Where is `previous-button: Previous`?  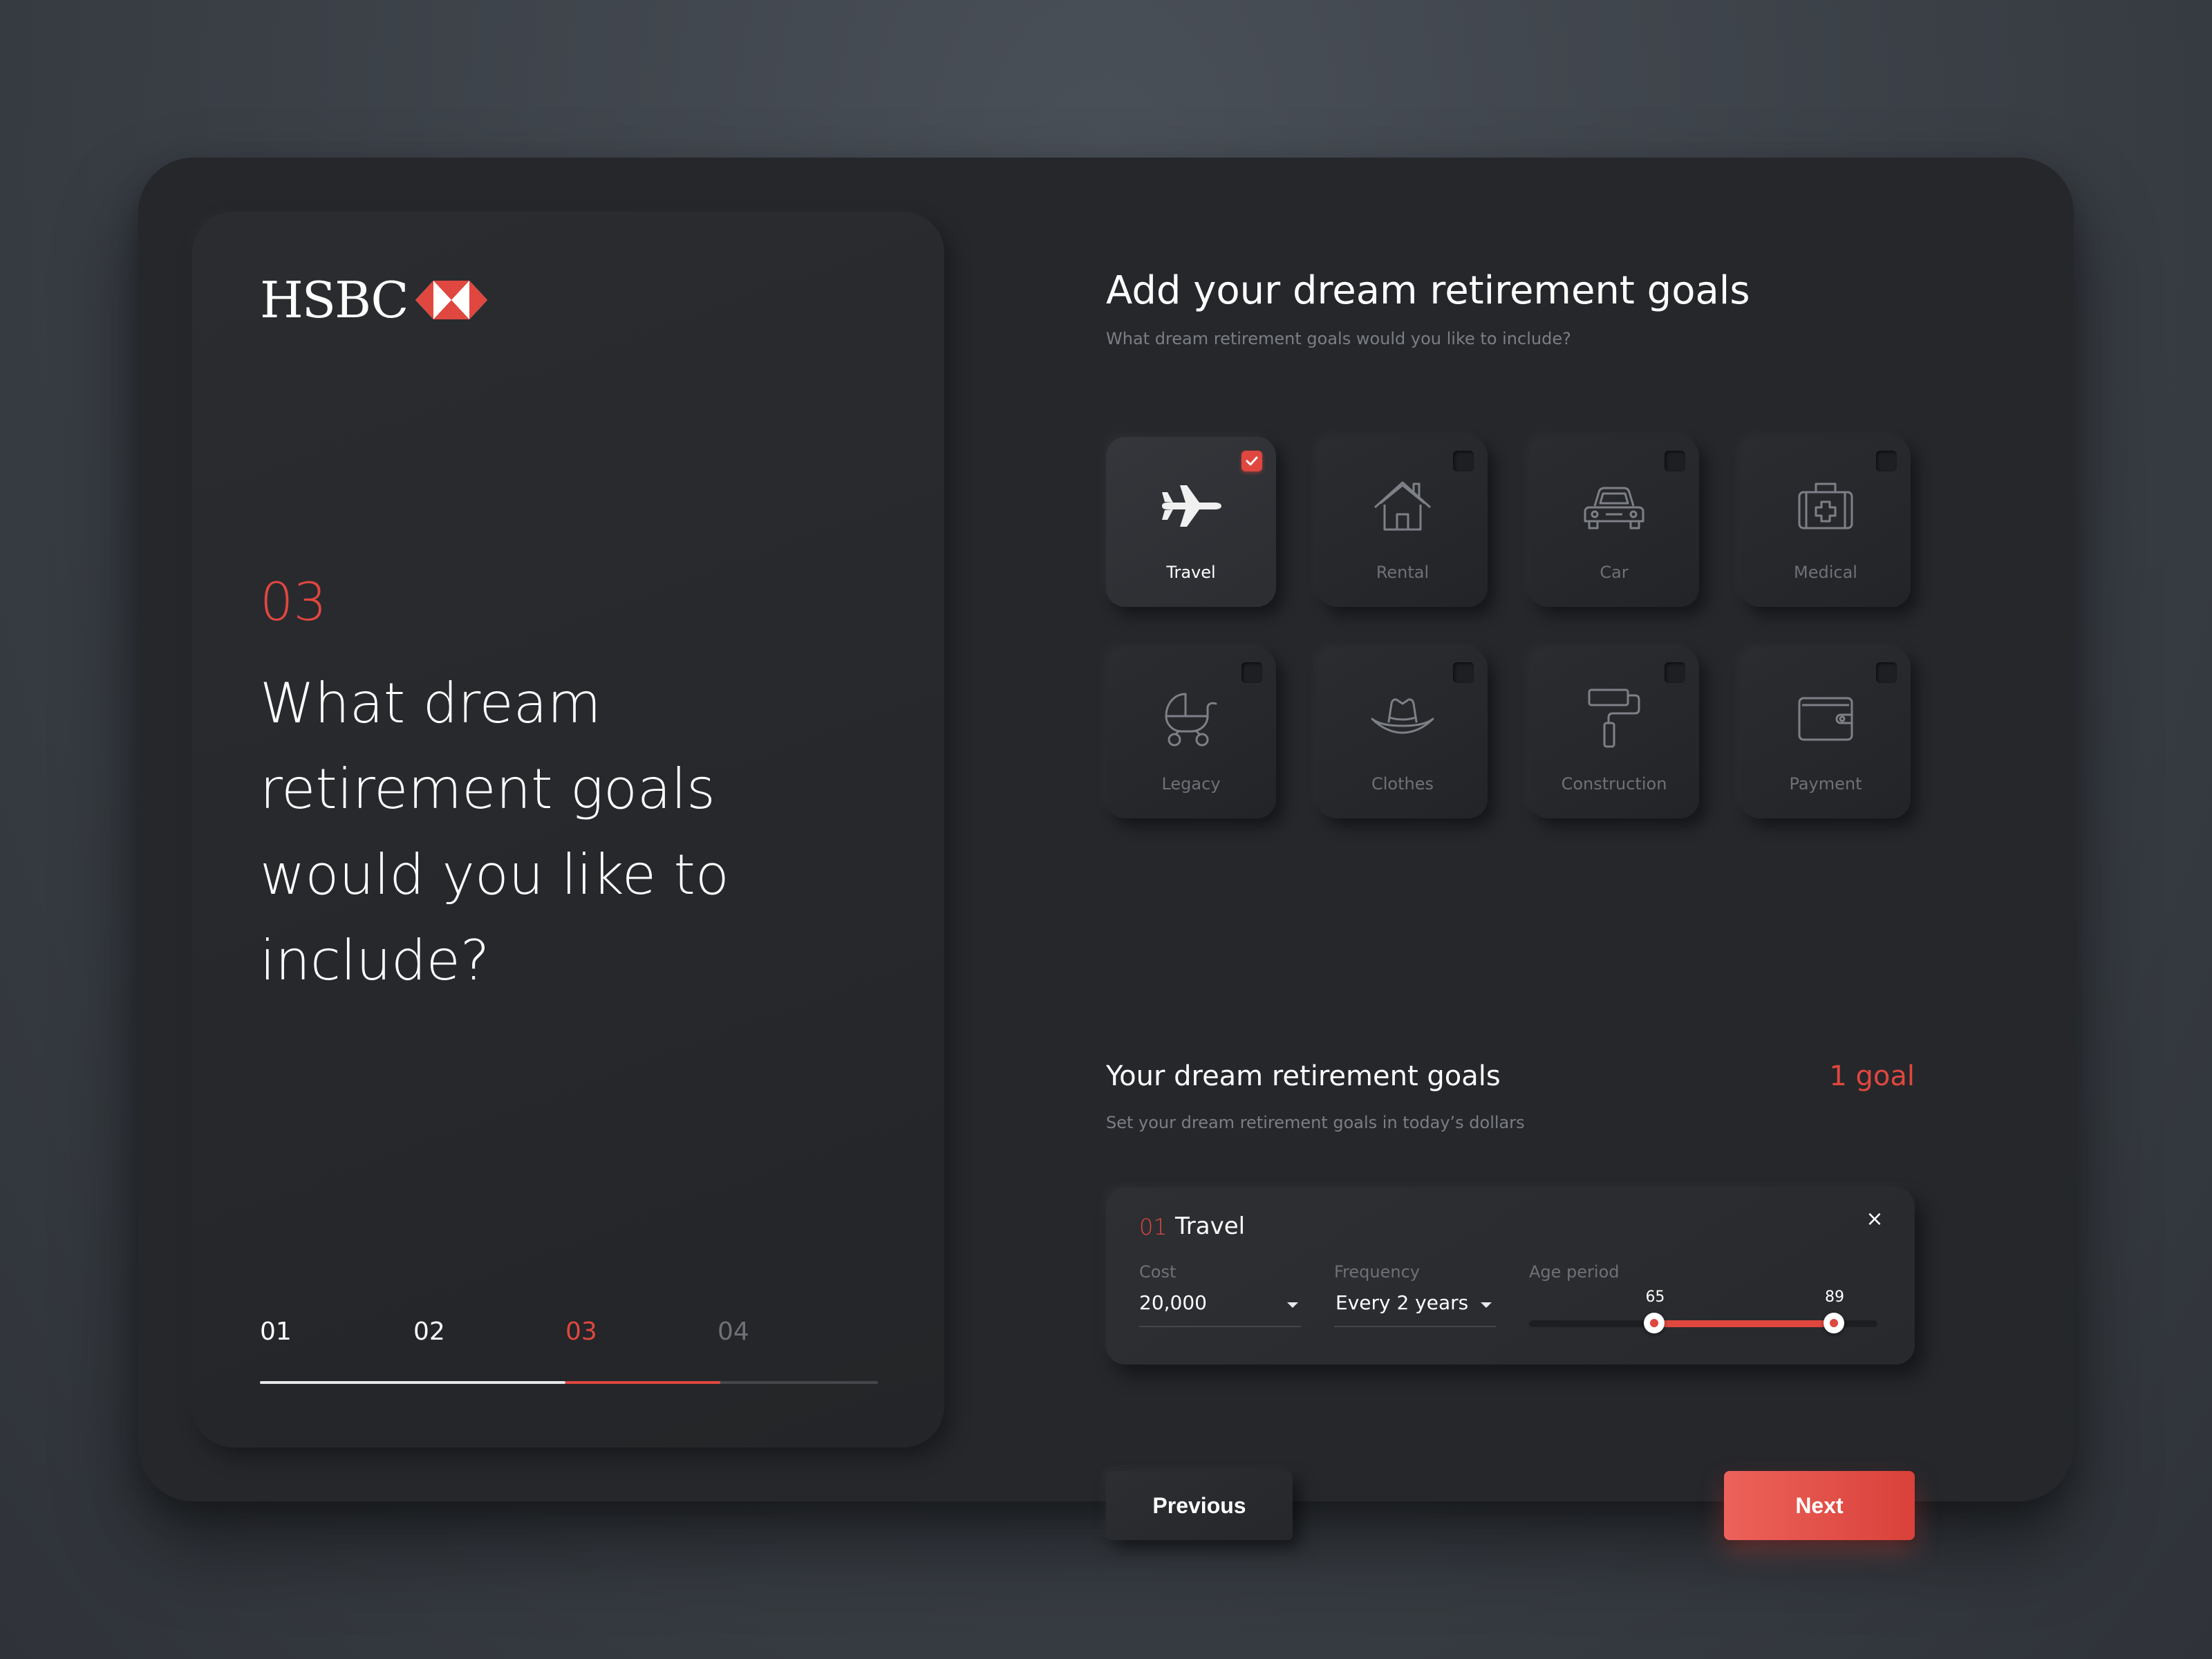
previous-button: Previous is located at coordinates (1199, 1506).